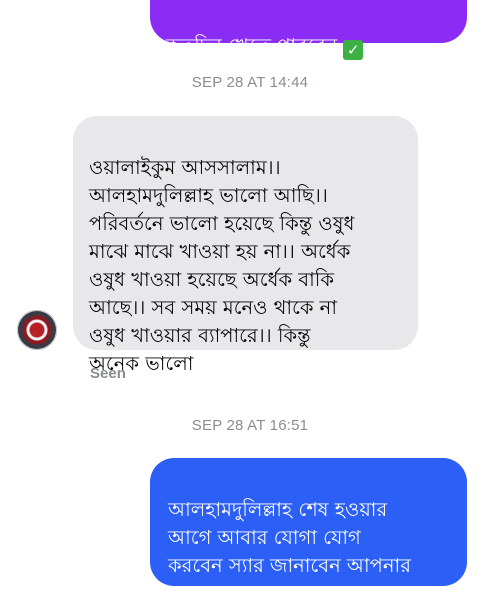 Image resolution: width=500 pixels, height=608 pixels. I want to click on avatar-icon, so click(37, 330).